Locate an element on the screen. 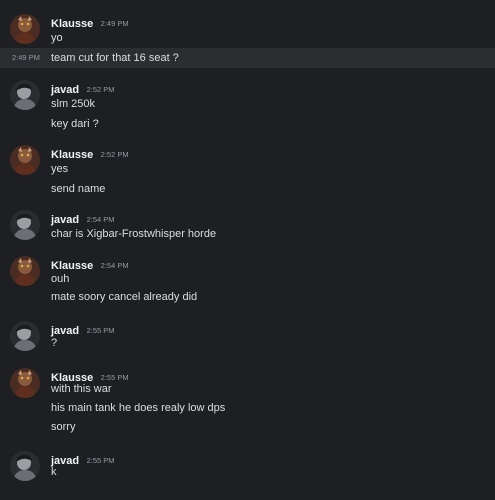 The image size is (495, 500). message-text: yes is located at coordinates (60, 169).